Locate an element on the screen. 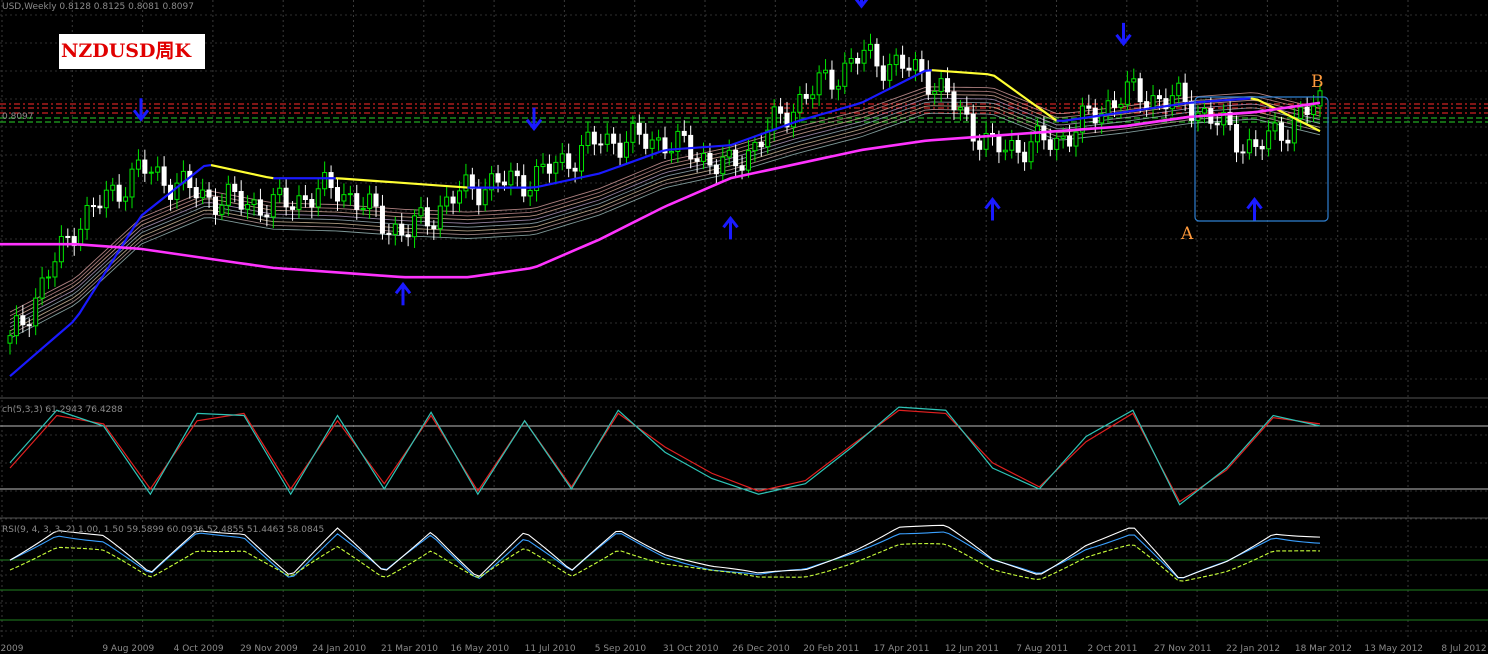 Image resolution: width=1488 pixels, height=654 pixels. x-tick-label: 16 May 2010 is located at coordinates (480, 649).